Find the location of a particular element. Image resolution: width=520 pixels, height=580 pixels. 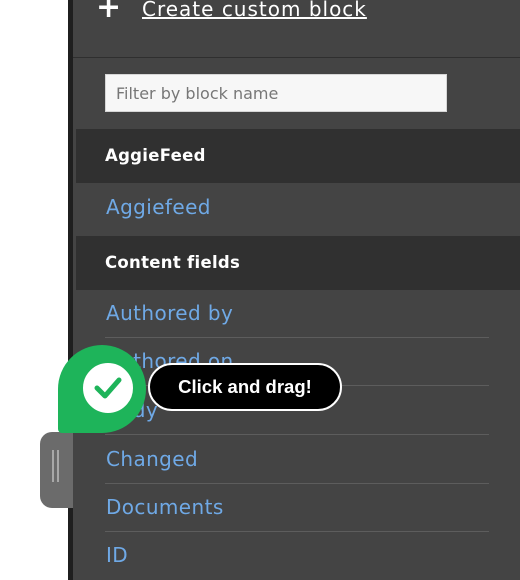

drag-handle is located at coordinates (56, 470).